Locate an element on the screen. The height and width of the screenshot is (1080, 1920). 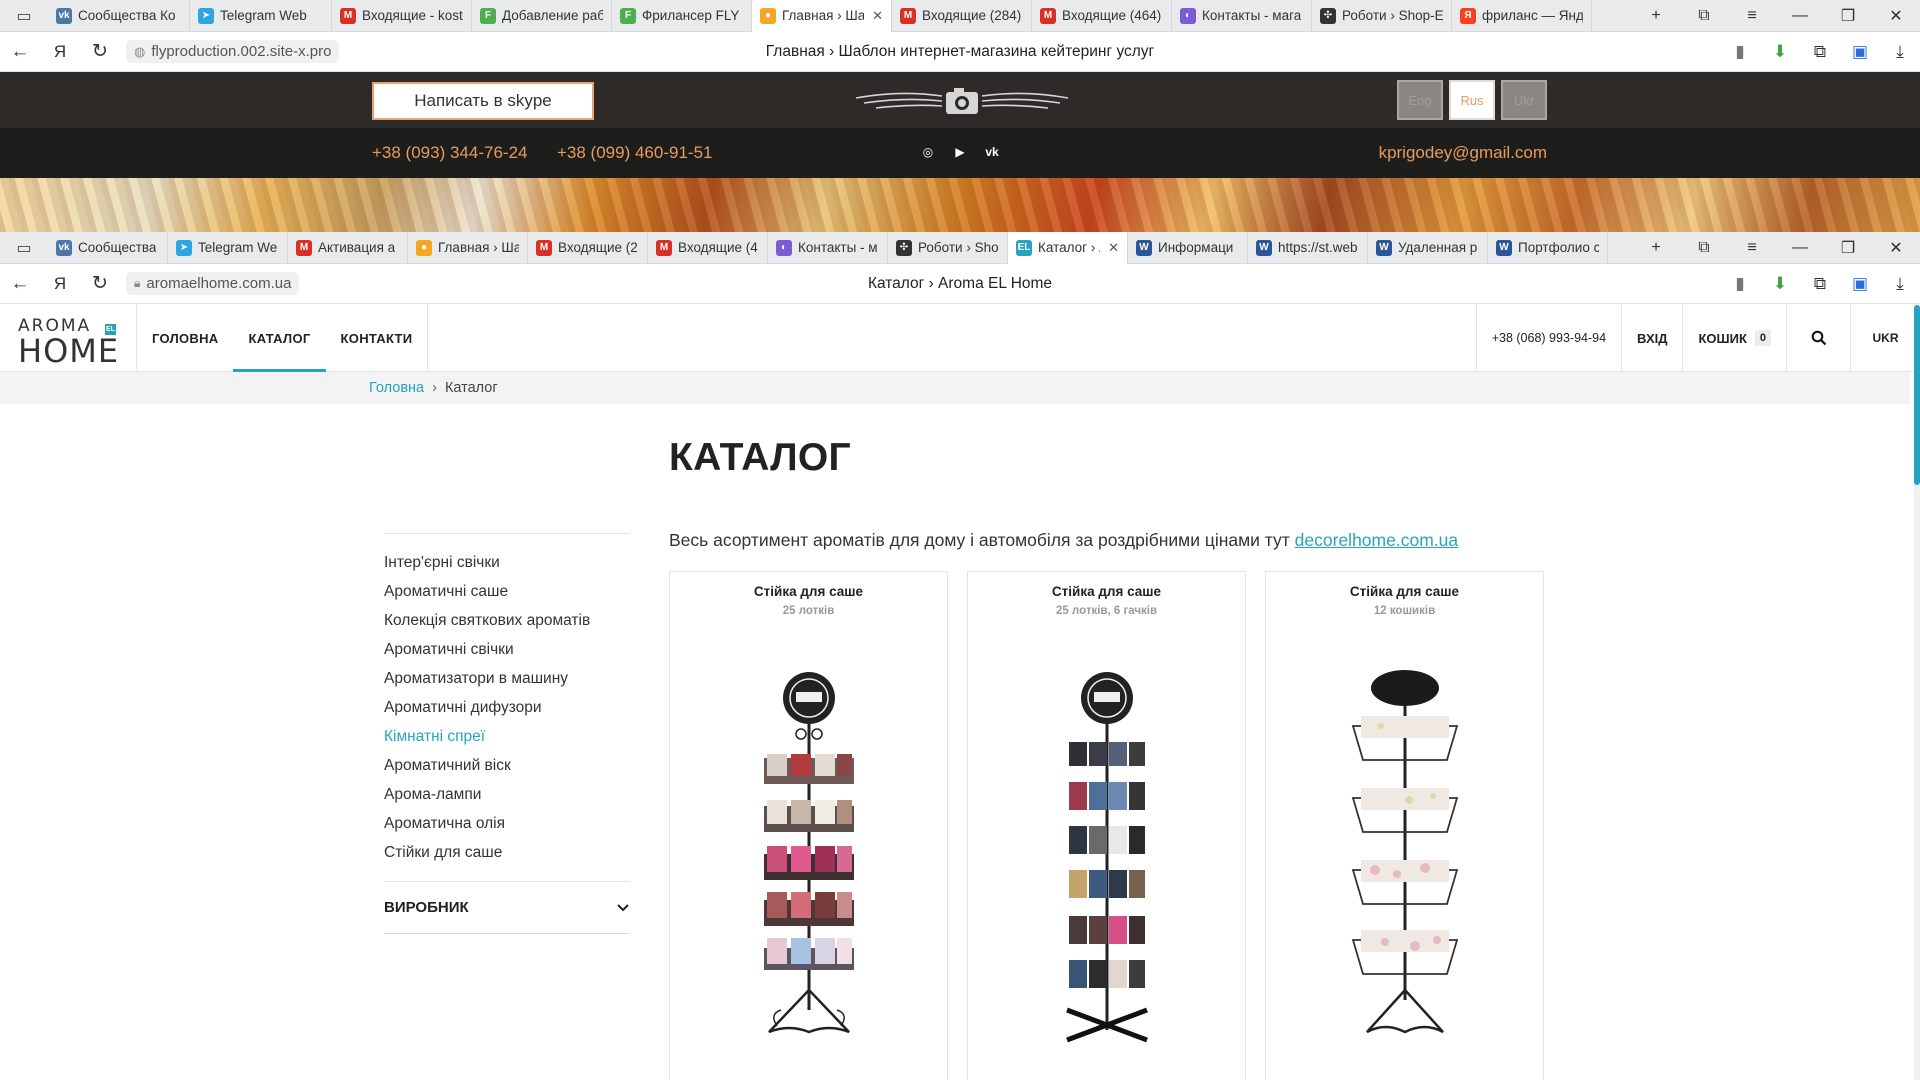
gmail-icon: M is located at coordinates (544, 247).